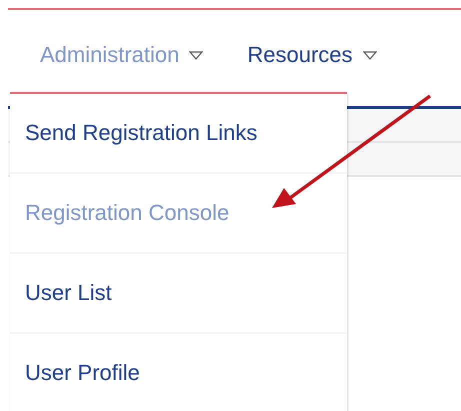 This screenshot has height=411, width=461. Describe the element at coordinates (178, 294) in the screenshot. I see `menu-item: User List` at that location.